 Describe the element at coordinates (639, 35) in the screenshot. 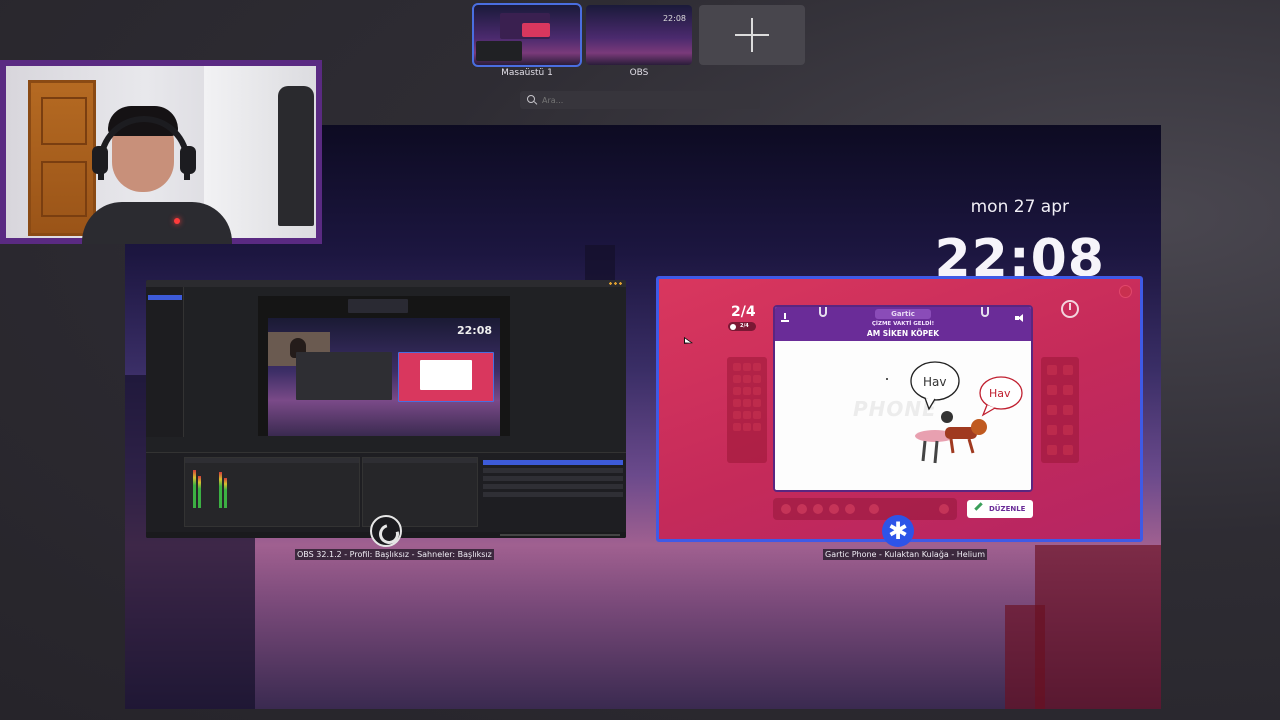

I see `workspace-thumb-2: 22:08` at that location.